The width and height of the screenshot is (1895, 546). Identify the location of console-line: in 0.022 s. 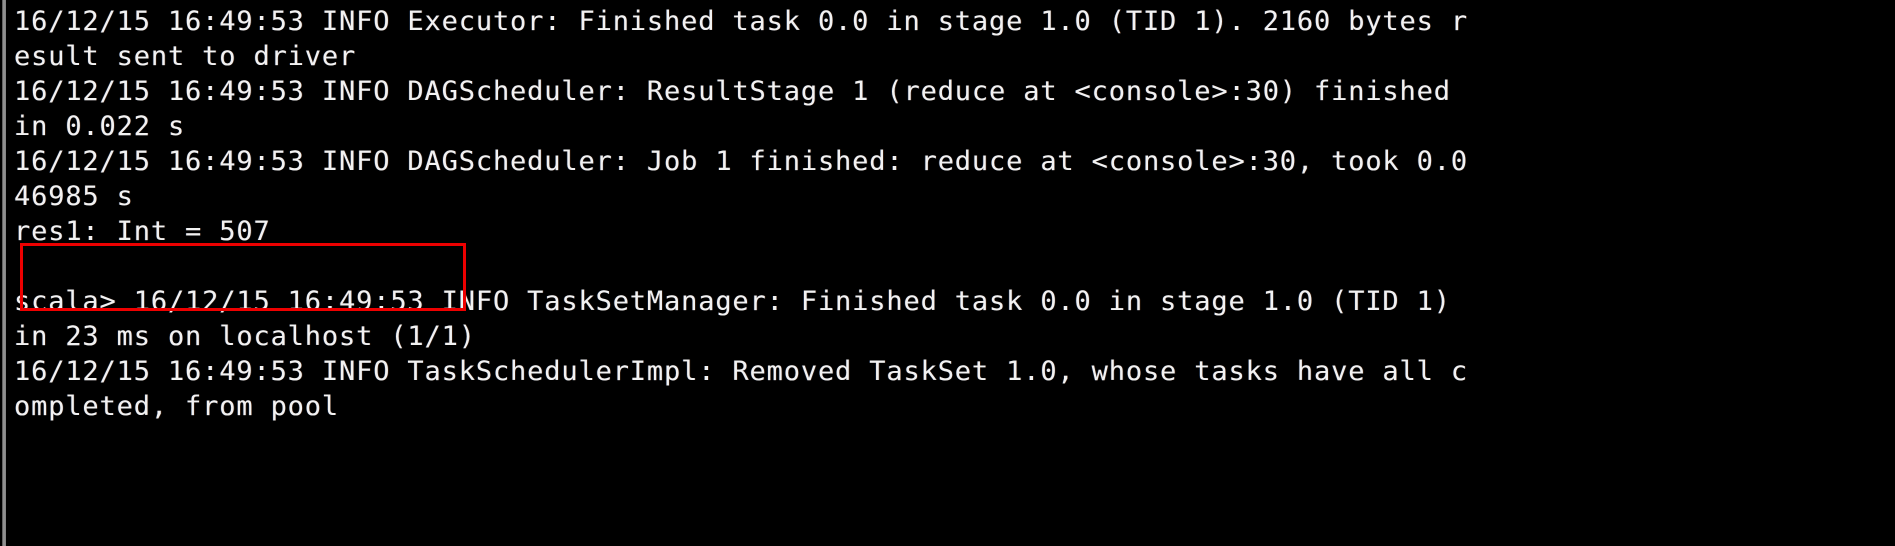
(100, 126).